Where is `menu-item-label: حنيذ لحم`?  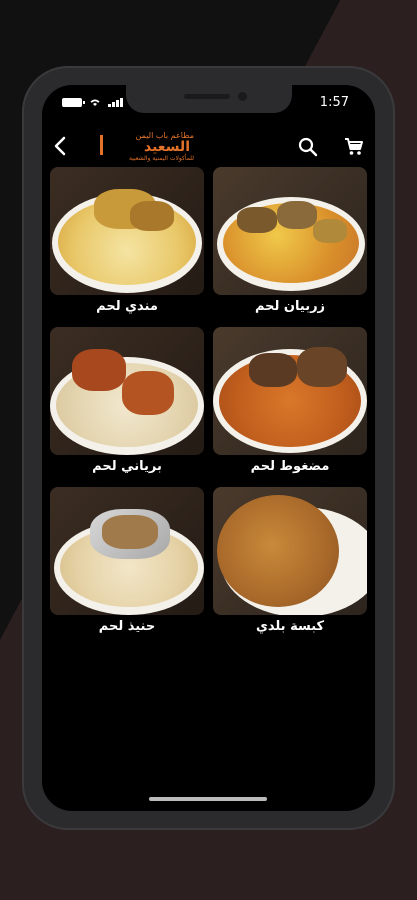 menu-item-label: حنيذ لحم is located at coordinates (127, 626).